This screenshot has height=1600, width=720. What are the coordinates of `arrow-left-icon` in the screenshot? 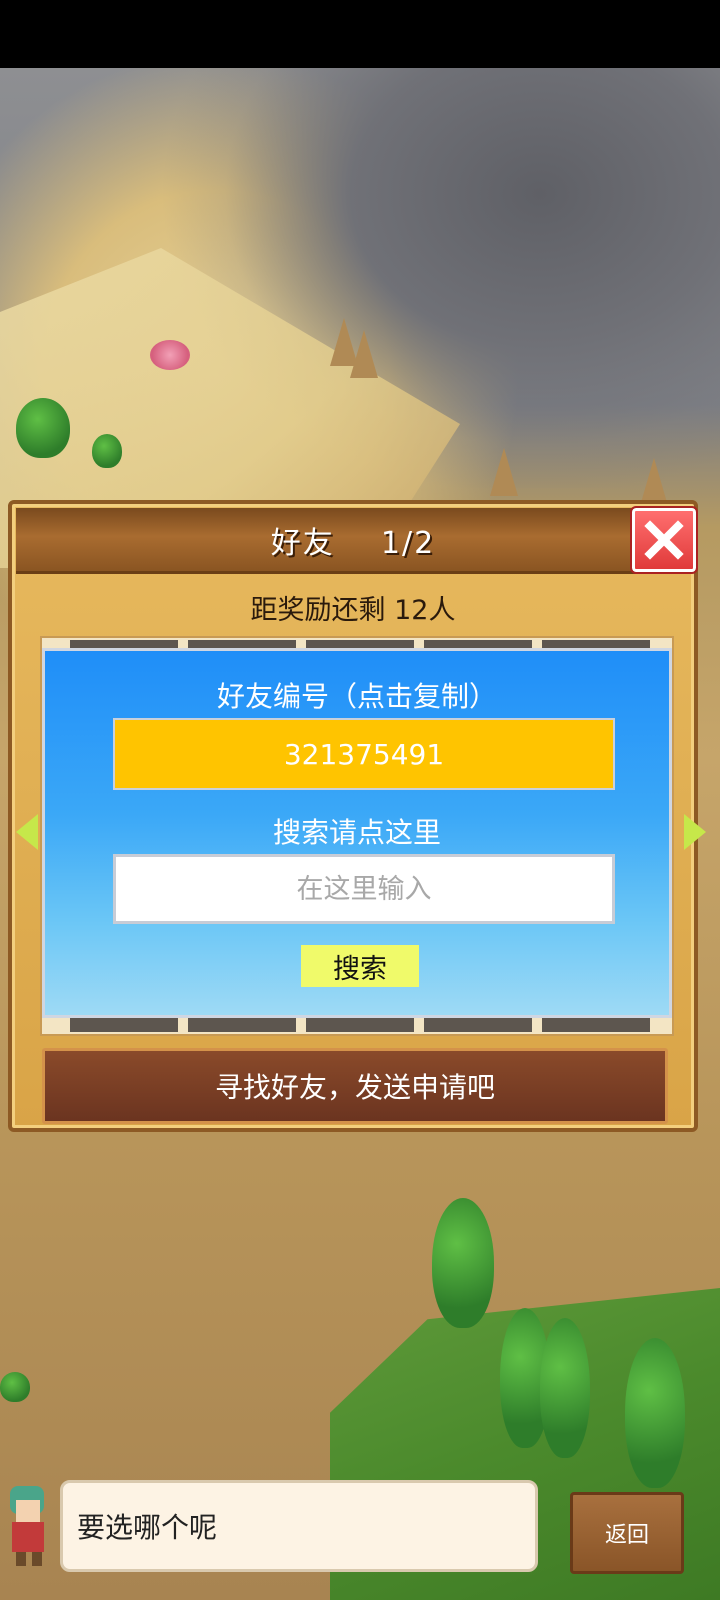 It's located at (27, 832).